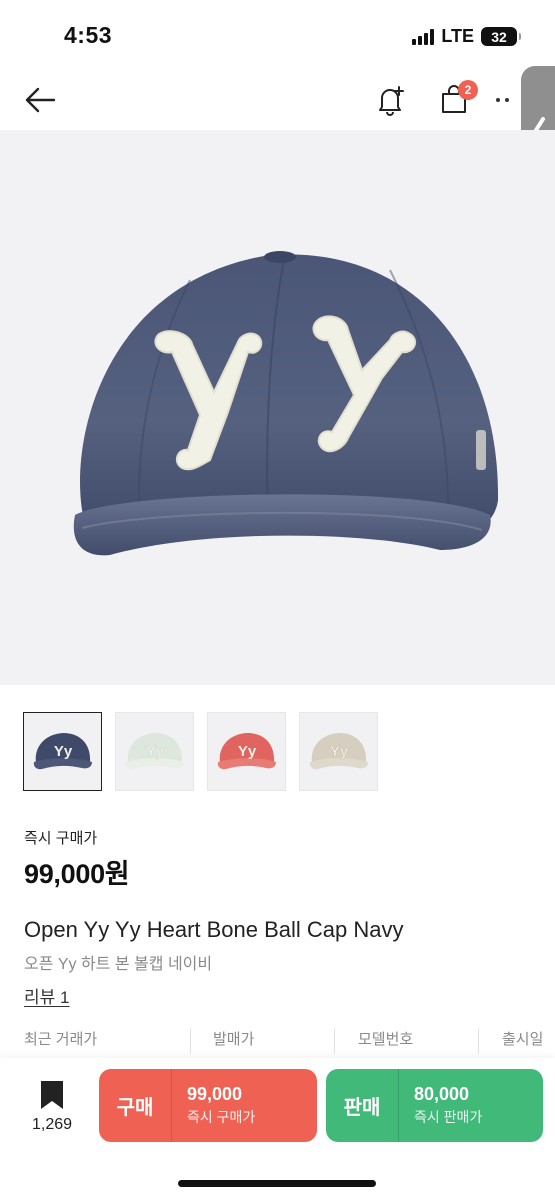 Image resolution: width=555 pixels, height=1200 pixels. What do you see at coordinates (88, 35) in the screenshot?
I see `status-time: 4:53` at bounding box center [88, 35].